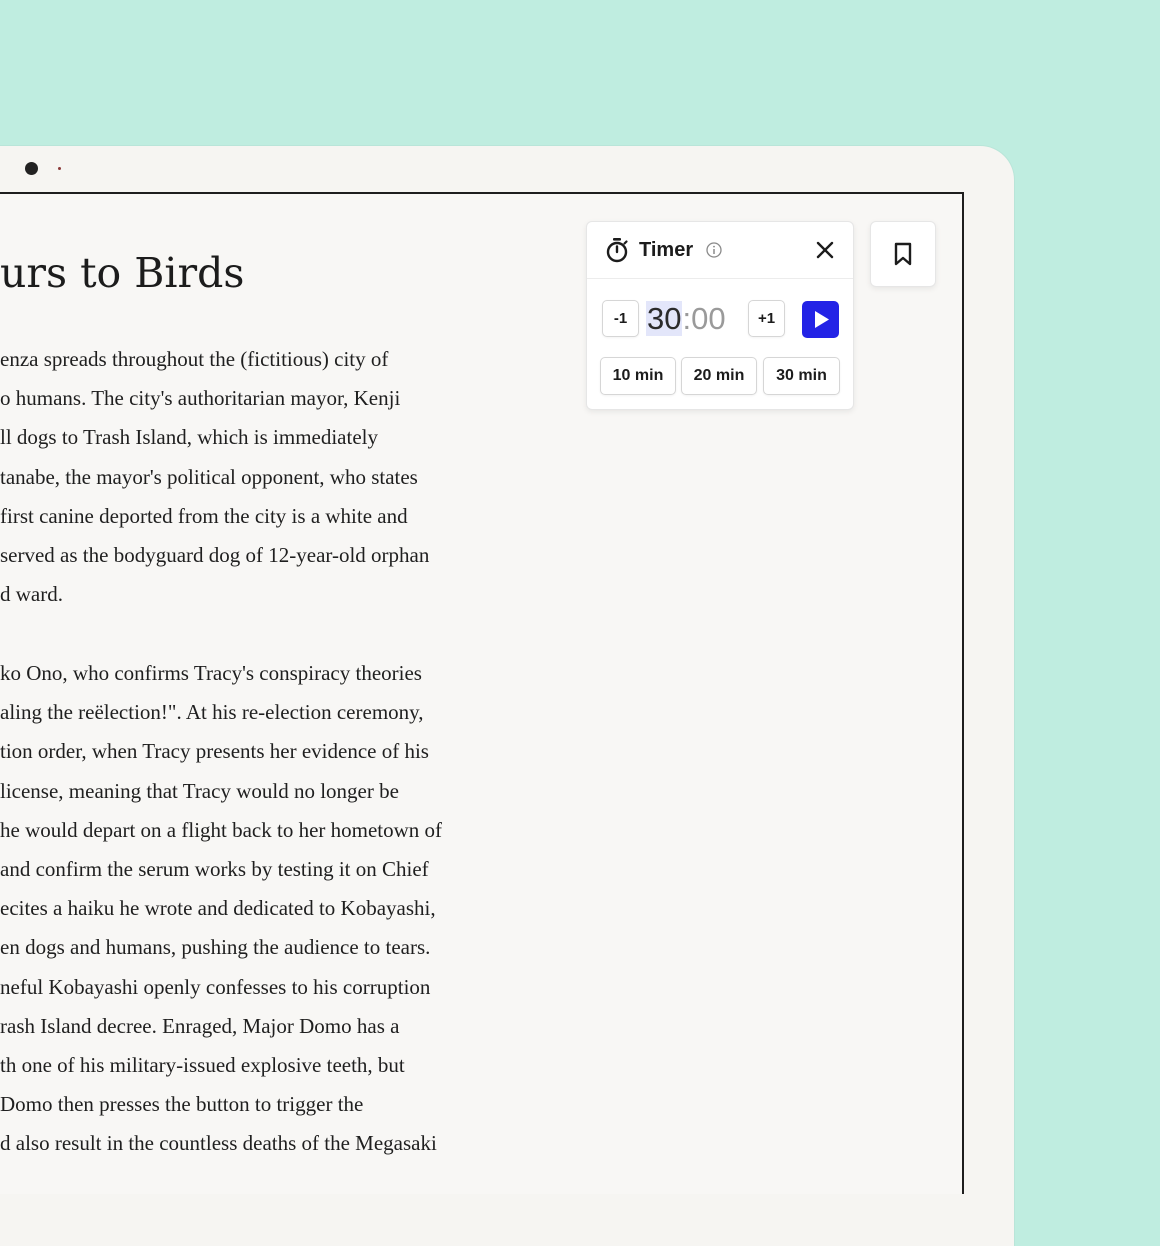  Describe the element at coordinates (638, 376) in the screenshot. I see `preset-10-min-button: 10 min` at that location.